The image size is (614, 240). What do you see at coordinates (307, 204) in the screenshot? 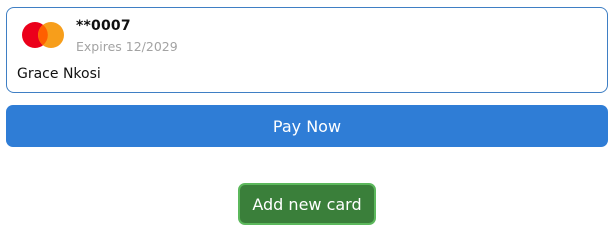
I see `add-new-card-button: Add new card` at bounding box center [307, 204].